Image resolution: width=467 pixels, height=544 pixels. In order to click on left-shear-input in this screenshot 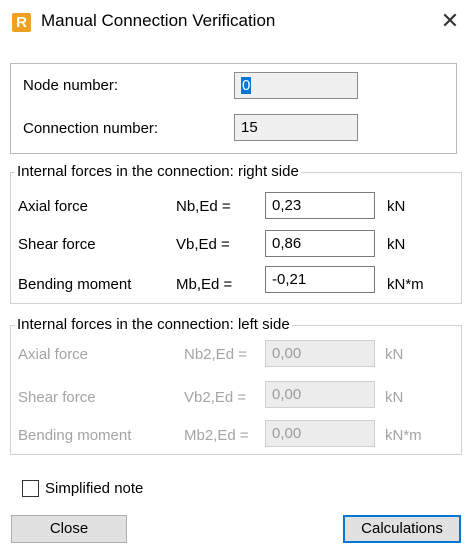, I will do `click(320, 394)`.